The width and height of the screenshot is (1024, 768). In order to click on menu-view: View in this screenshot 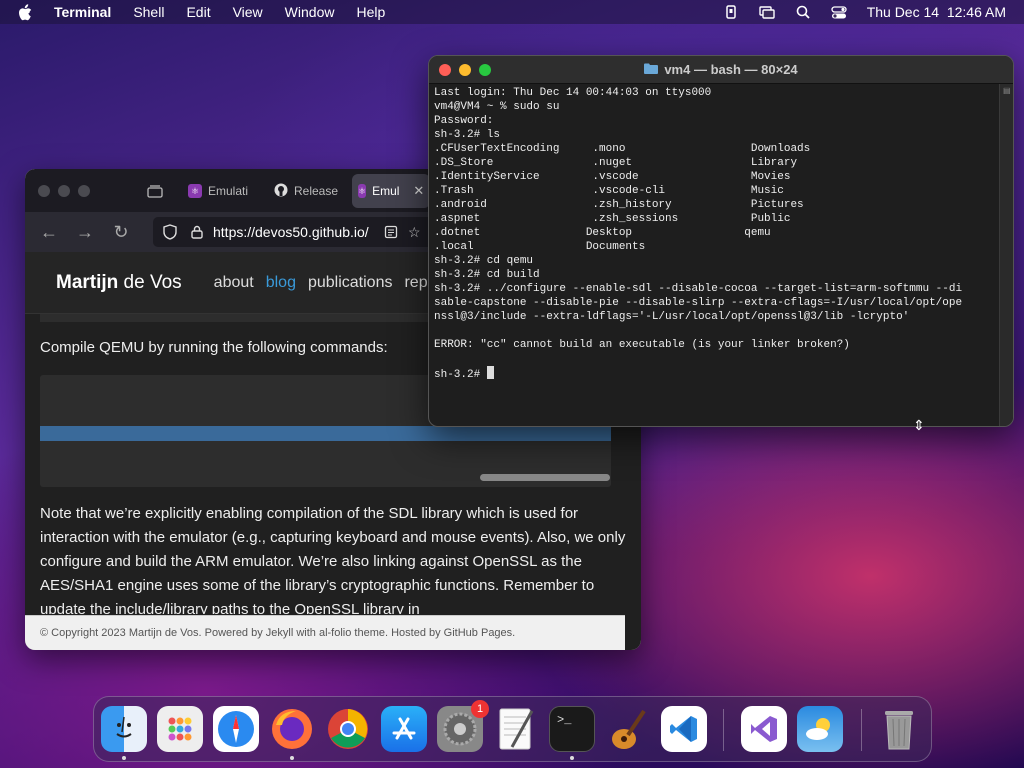, I will do `click(248, 12)`.